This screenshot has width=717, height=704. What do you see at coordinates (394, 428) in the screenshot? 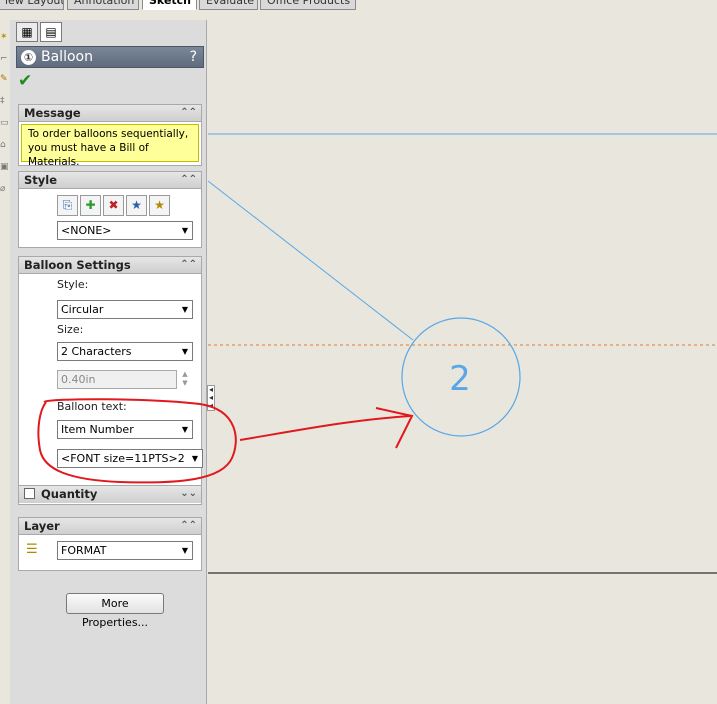
I see `red-arrowhead` at bounding box center [394, 428].